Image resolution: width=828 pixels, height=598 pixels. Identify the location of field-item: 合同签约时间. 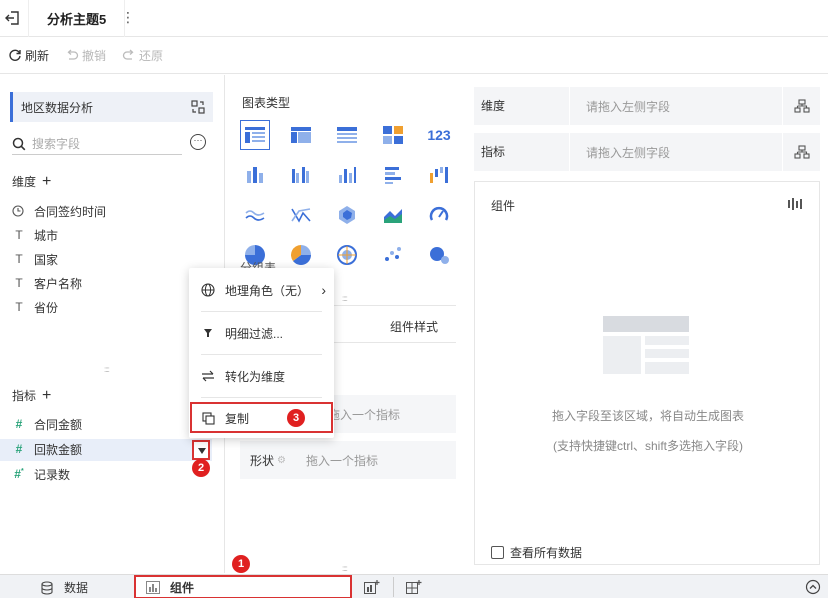
(59, 211).